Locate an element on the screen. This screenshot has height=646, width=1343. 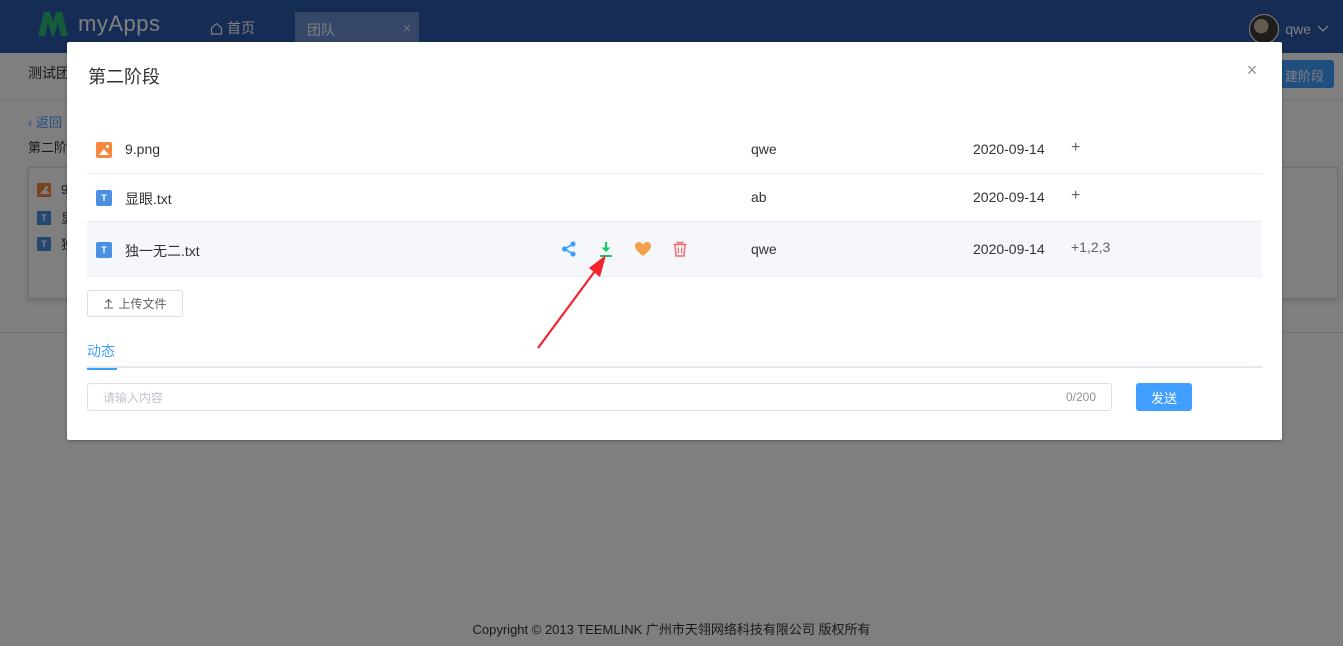
close-icon: × is located at coordinates (1252, 70).